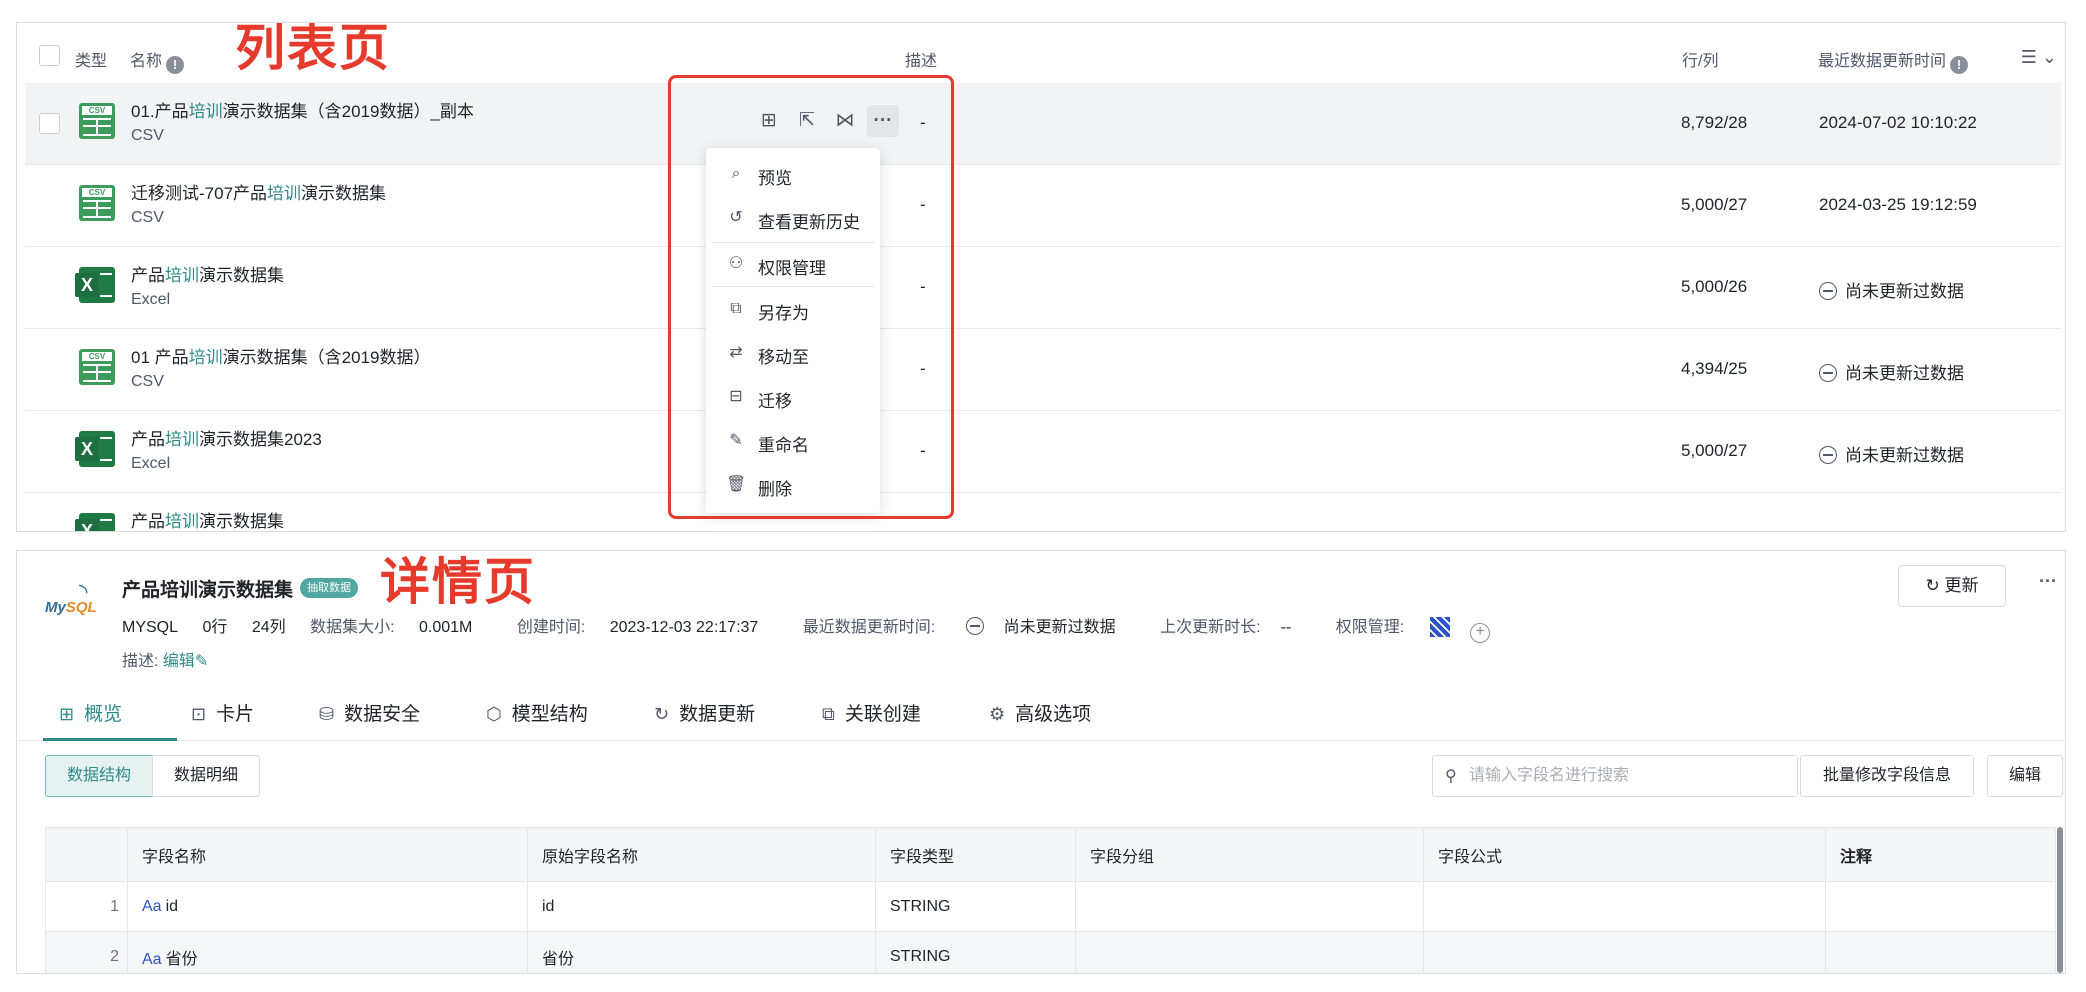  Describe the element at coordinates (1040, 712) in the screenshot. I see `tab-advanced: ⚙ 高级选项` at that location.